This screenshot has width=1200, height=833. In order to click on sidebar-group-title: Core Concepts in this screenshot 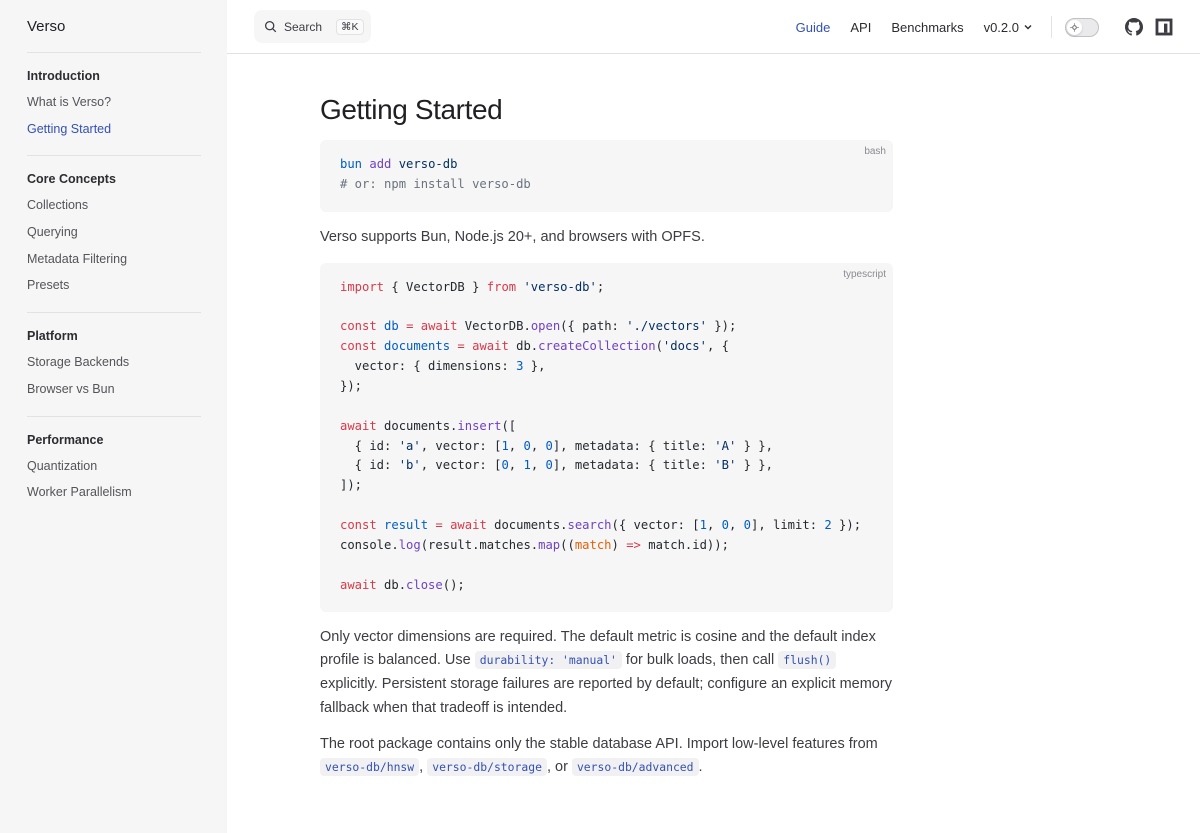, I will do `click(71, 179)`.